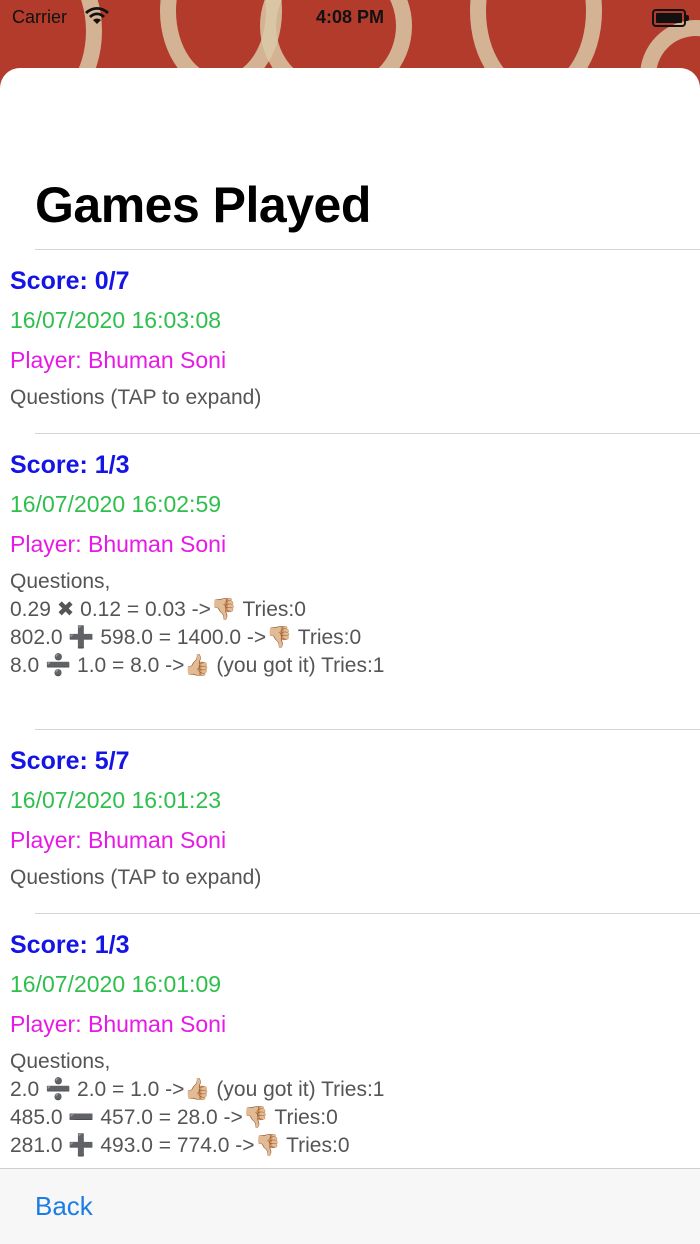 The image size is (700, 1244). What do you see at coordinates (186, 637) in the screenshot?
I see `question-line: 802.0 ➕ 598.0 = 1400.0 ->👎🏼 Tries:0` at bounding box center [186, 637].